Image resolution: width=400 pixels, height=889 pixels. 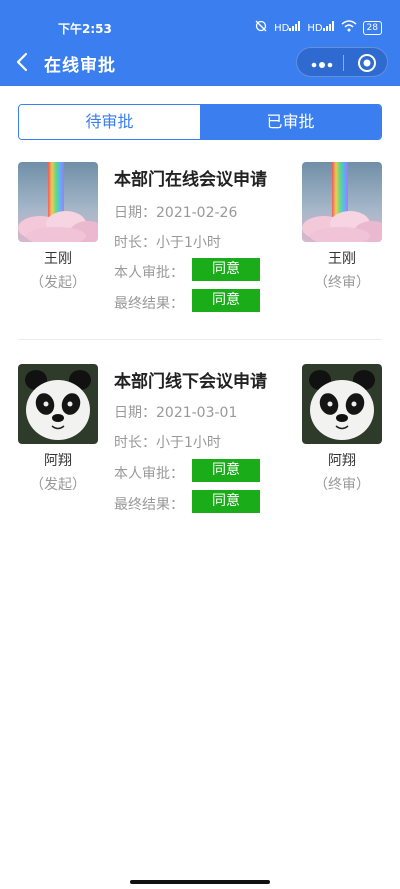 I want to click on capsule-divider, so click(x=343, y=63).